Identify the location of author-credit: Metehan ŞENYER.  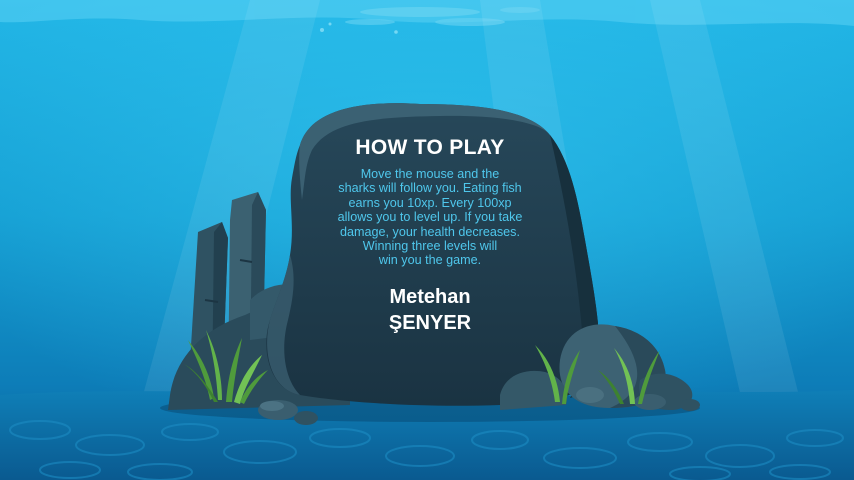
(430, 309).